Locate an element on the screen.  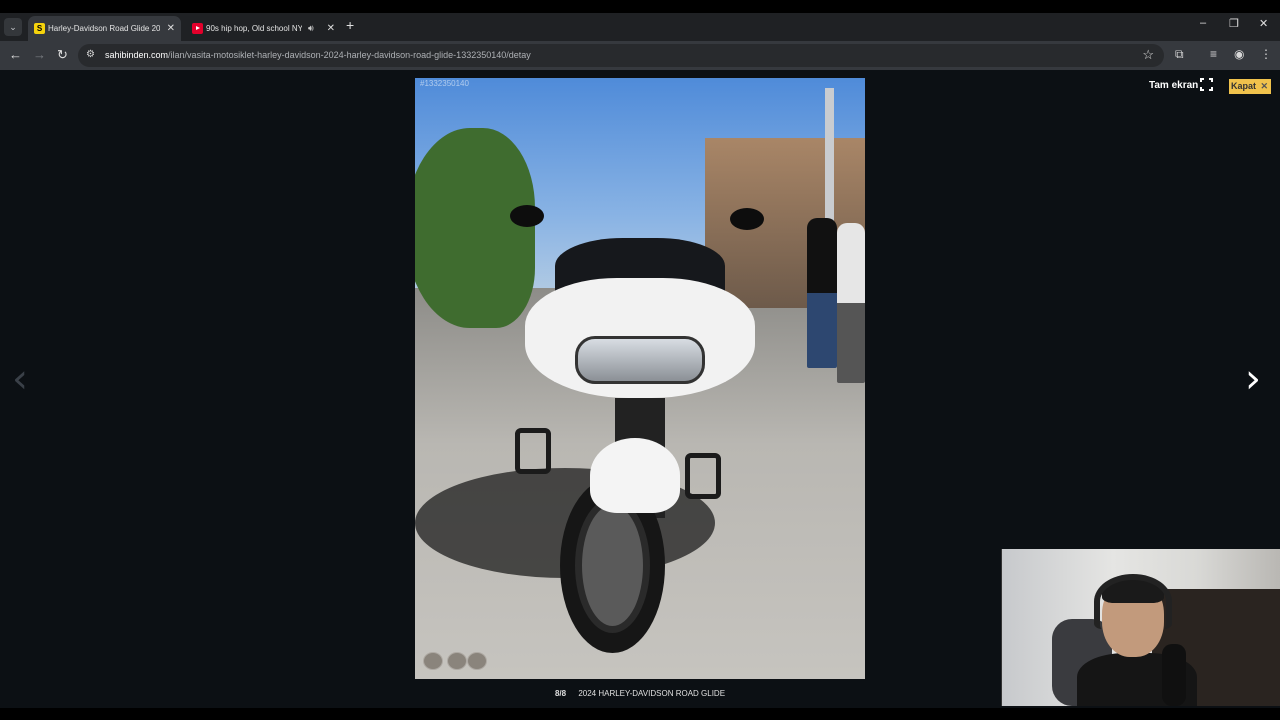
tab-90s-hip-hop: 90s hip hop, Old school NY 🔊︎ ✕ is located at coordinates (263, 28).